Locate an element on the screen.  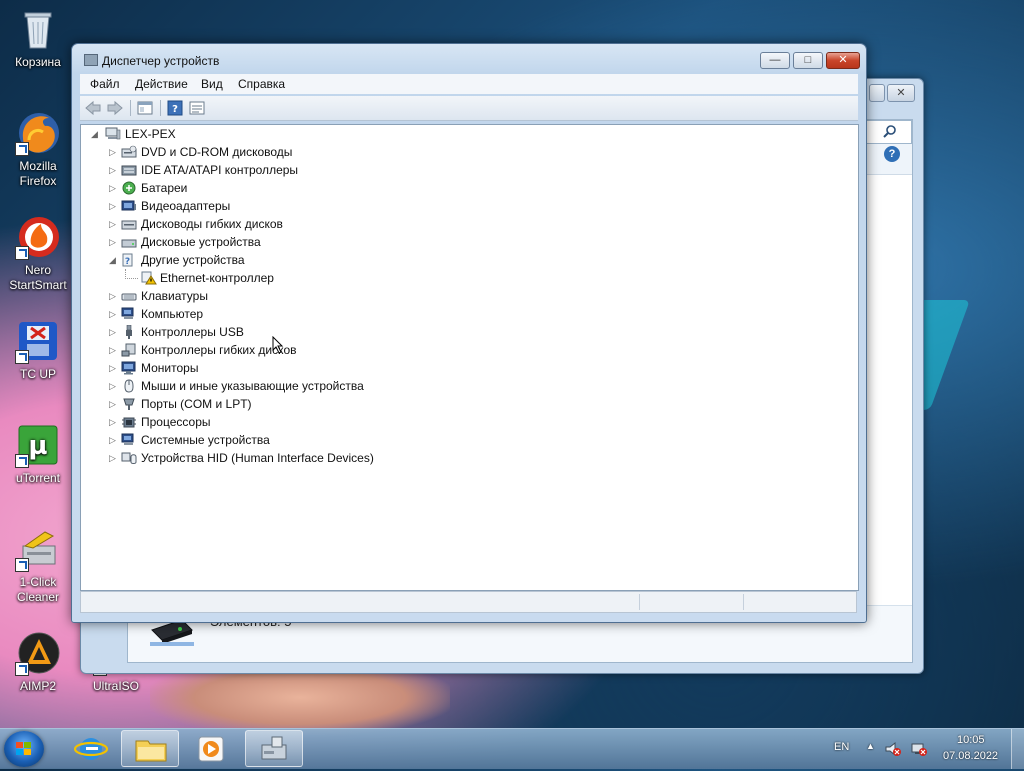
tree-connector-line is located at coordinates (131, 274).